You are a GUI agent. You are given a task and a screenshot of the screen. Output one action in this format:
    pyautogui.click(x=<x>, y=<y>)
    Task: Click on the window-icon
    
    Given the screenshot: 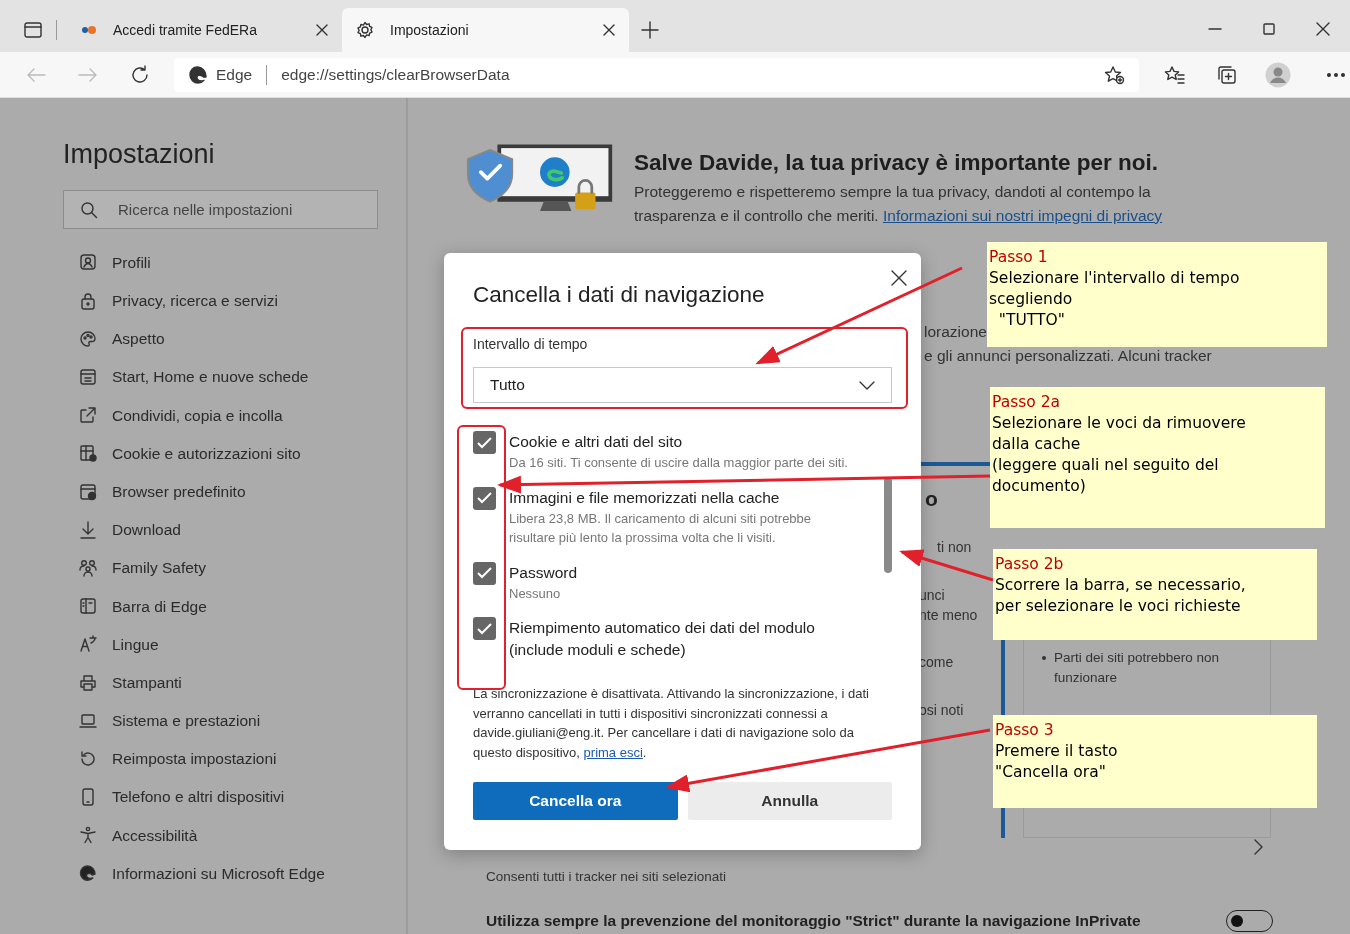 What is the action you would take?
    pyautogui.click(x=88, y=377)
    